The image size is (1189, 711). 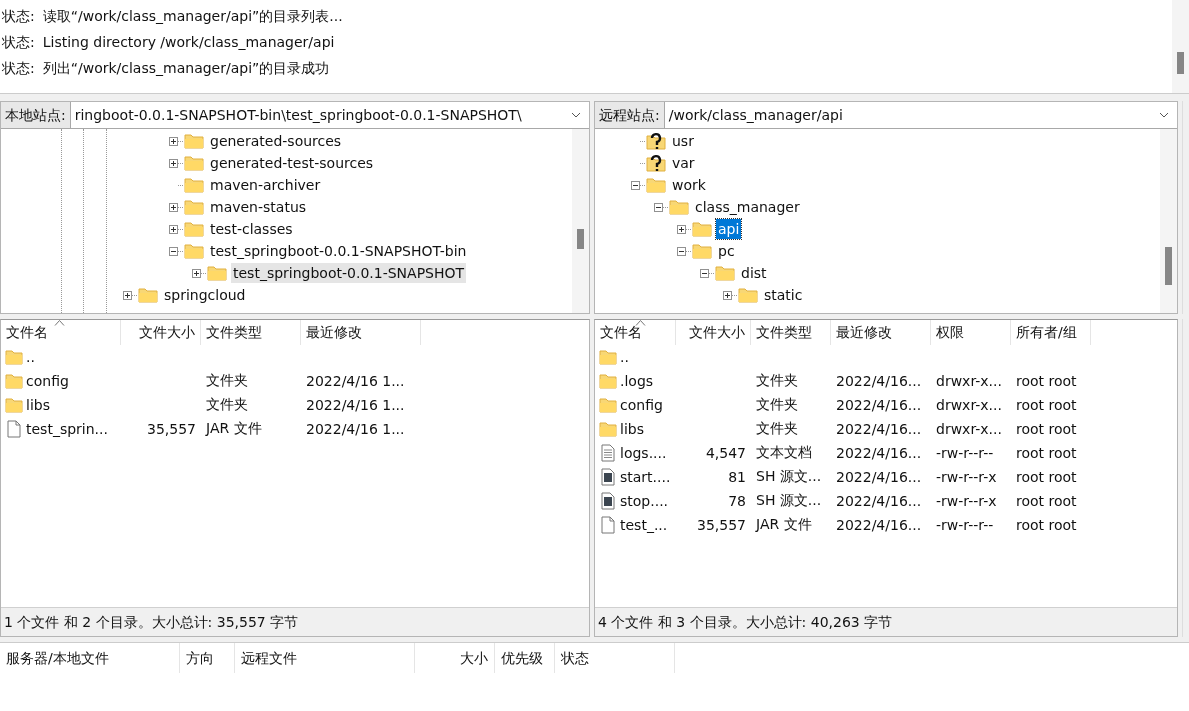 I want to click on folder-label: pc, so click(x=726, y=251).